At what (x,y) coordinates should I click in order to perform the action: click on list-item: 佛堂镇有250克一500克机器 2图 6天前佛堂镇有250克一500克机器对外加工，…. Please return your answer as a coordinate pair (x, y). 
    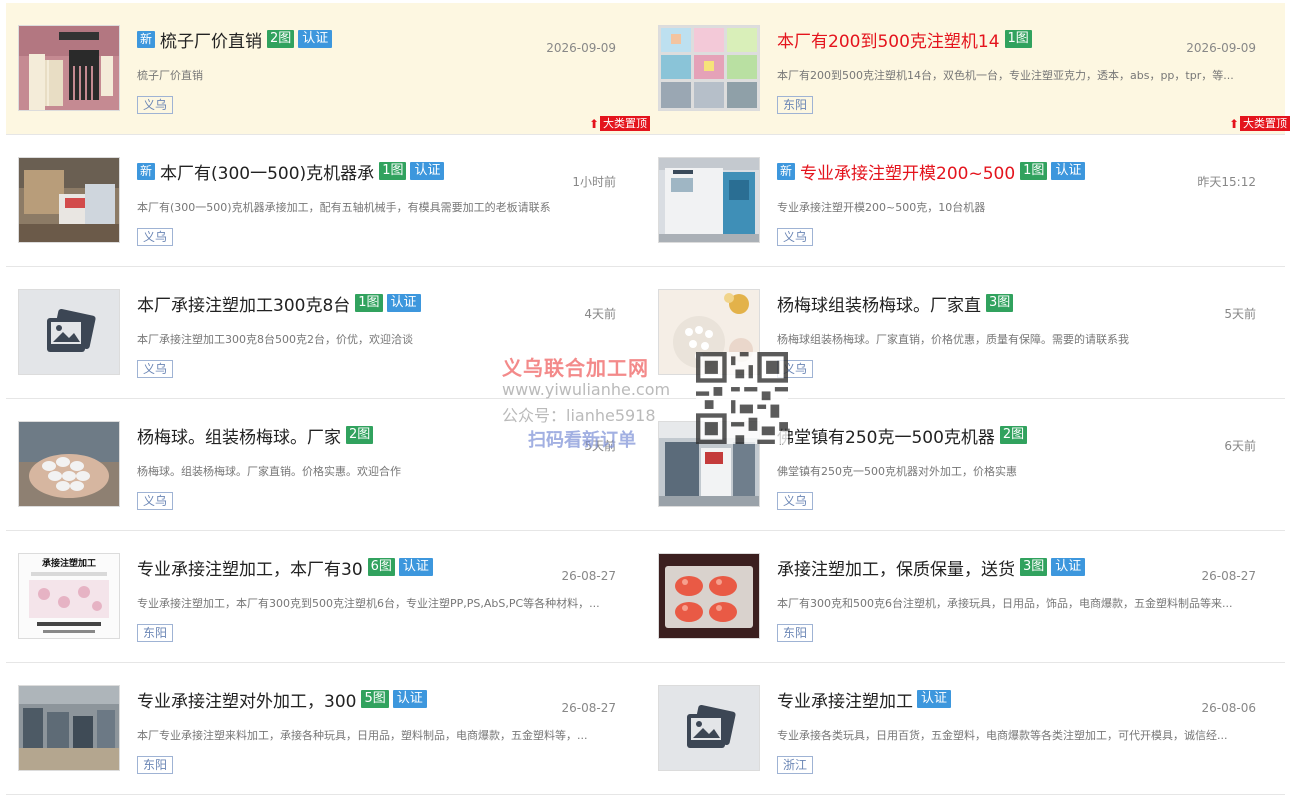
    Looking at the image, I should click on (966, 465).